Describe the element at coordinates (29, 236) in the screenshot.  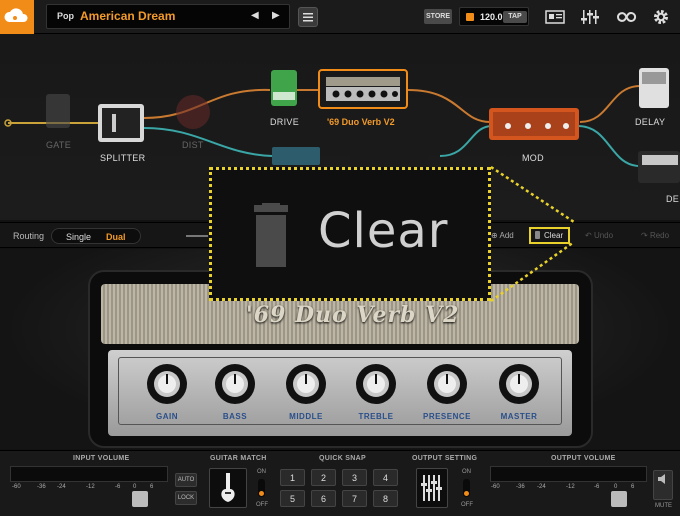
I see `routing-label: Routing` at that location.